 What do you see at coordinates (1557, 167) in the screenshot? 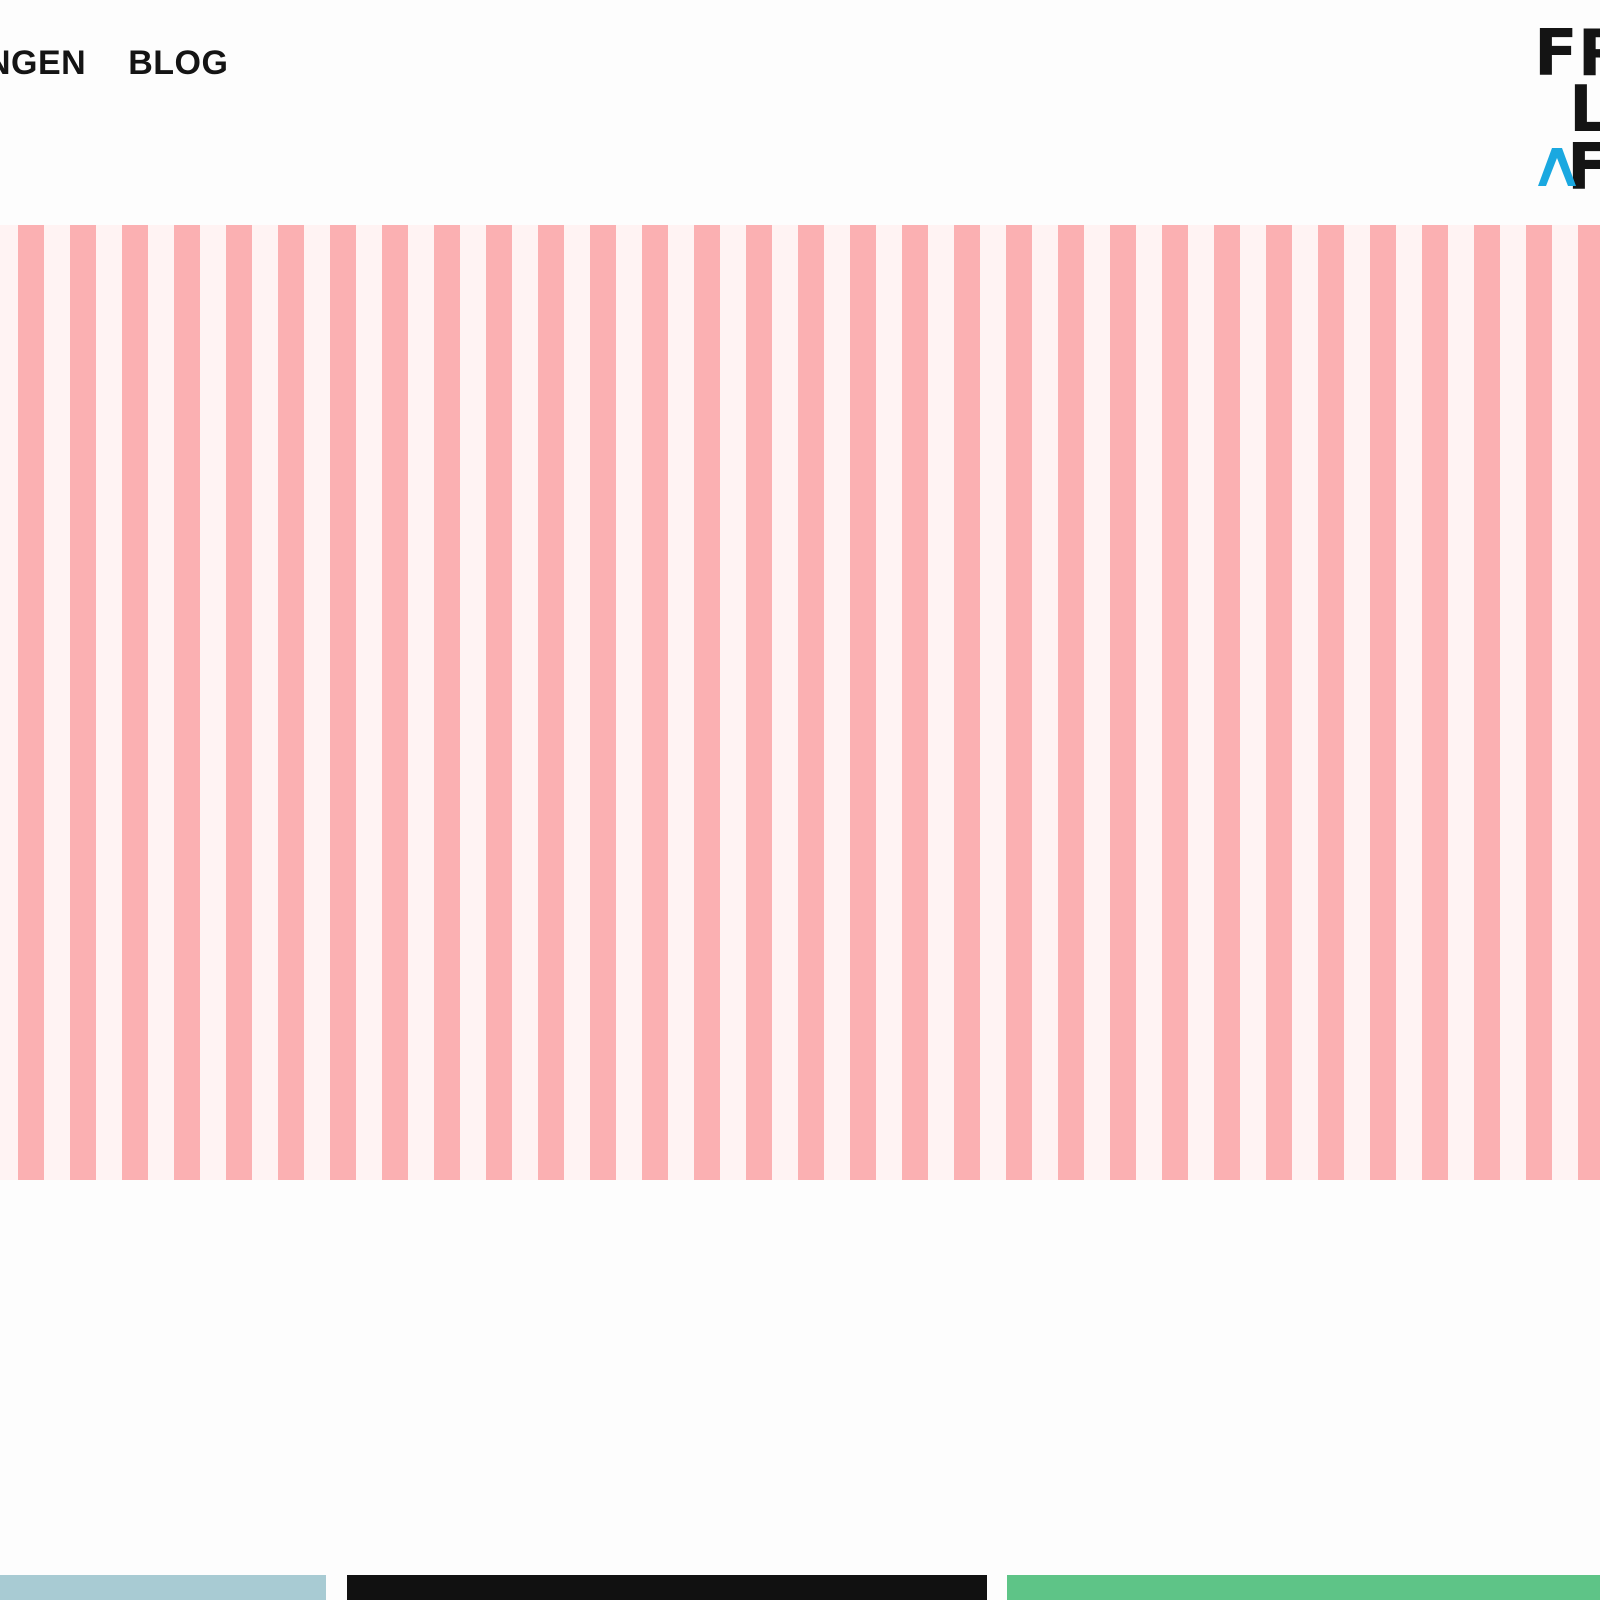
I see `caret-up-icon` at bounding box center [1557, 167].